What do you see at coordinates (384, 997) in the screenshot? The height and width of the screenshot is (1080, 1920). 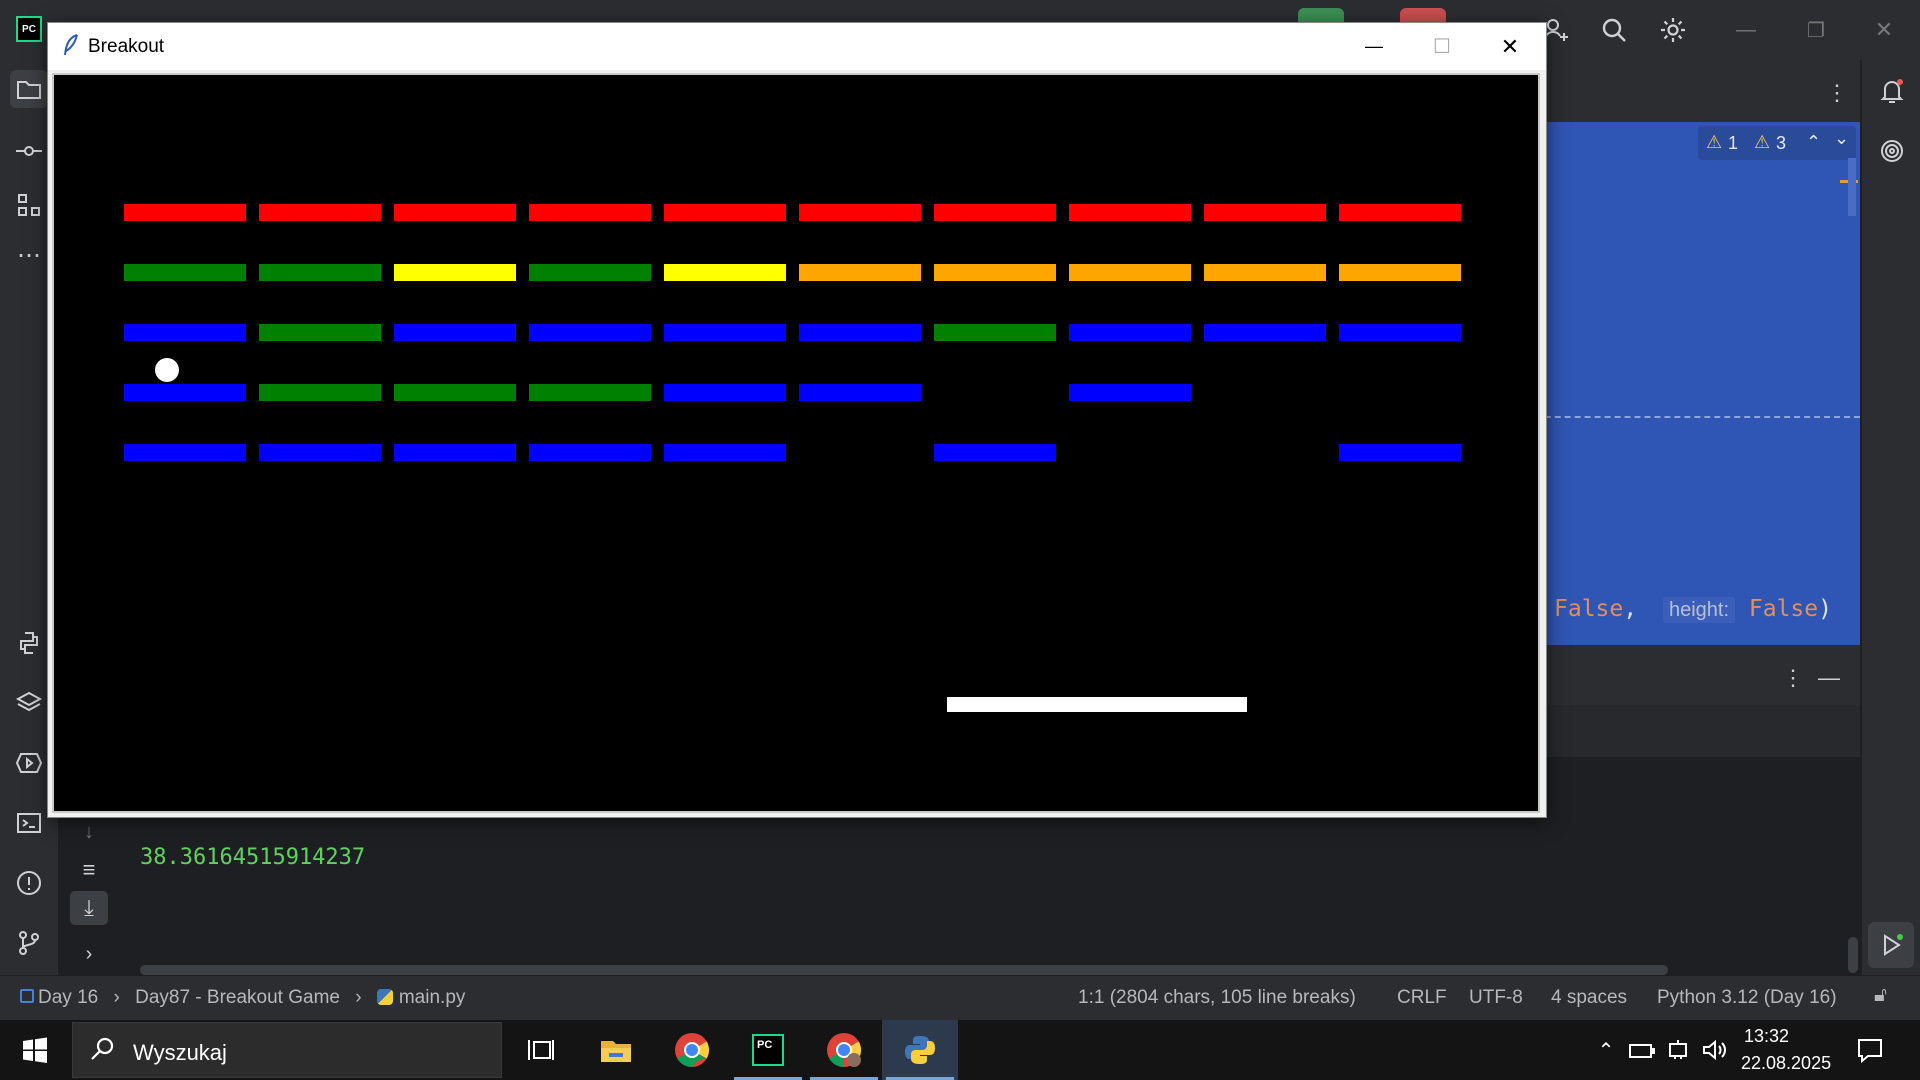 I see `python-file-icon` at bounding box center [384, 997].